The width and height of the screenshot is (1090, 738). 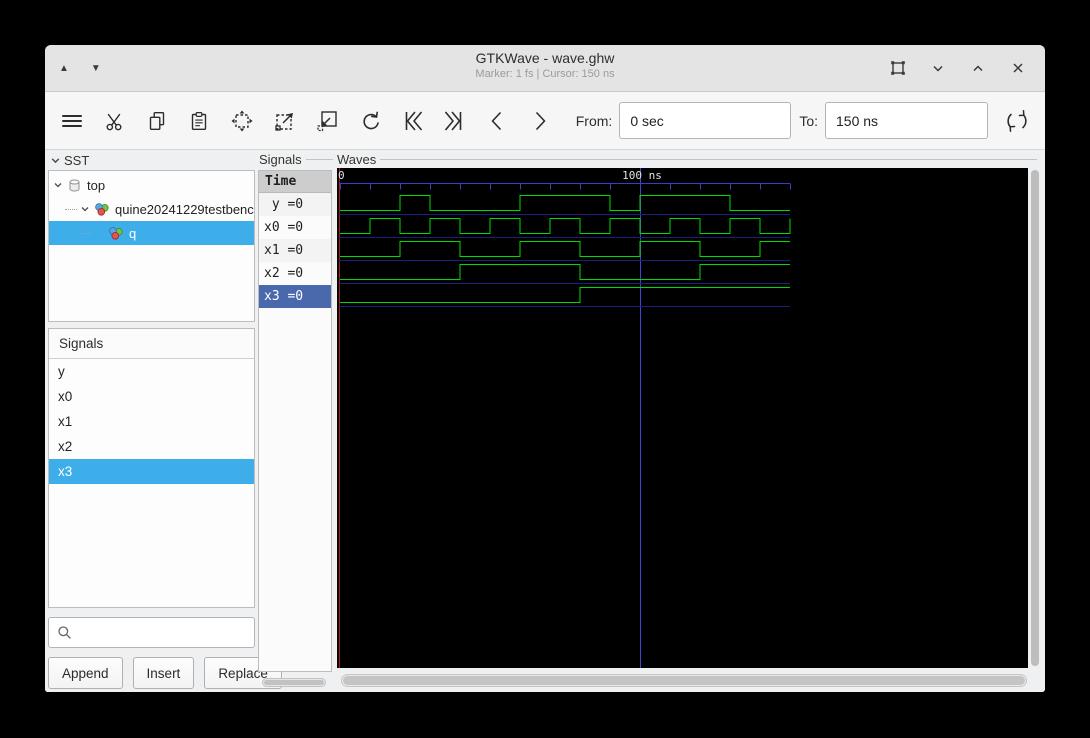 I want to click on close-button, so click(x=1018, y=68).